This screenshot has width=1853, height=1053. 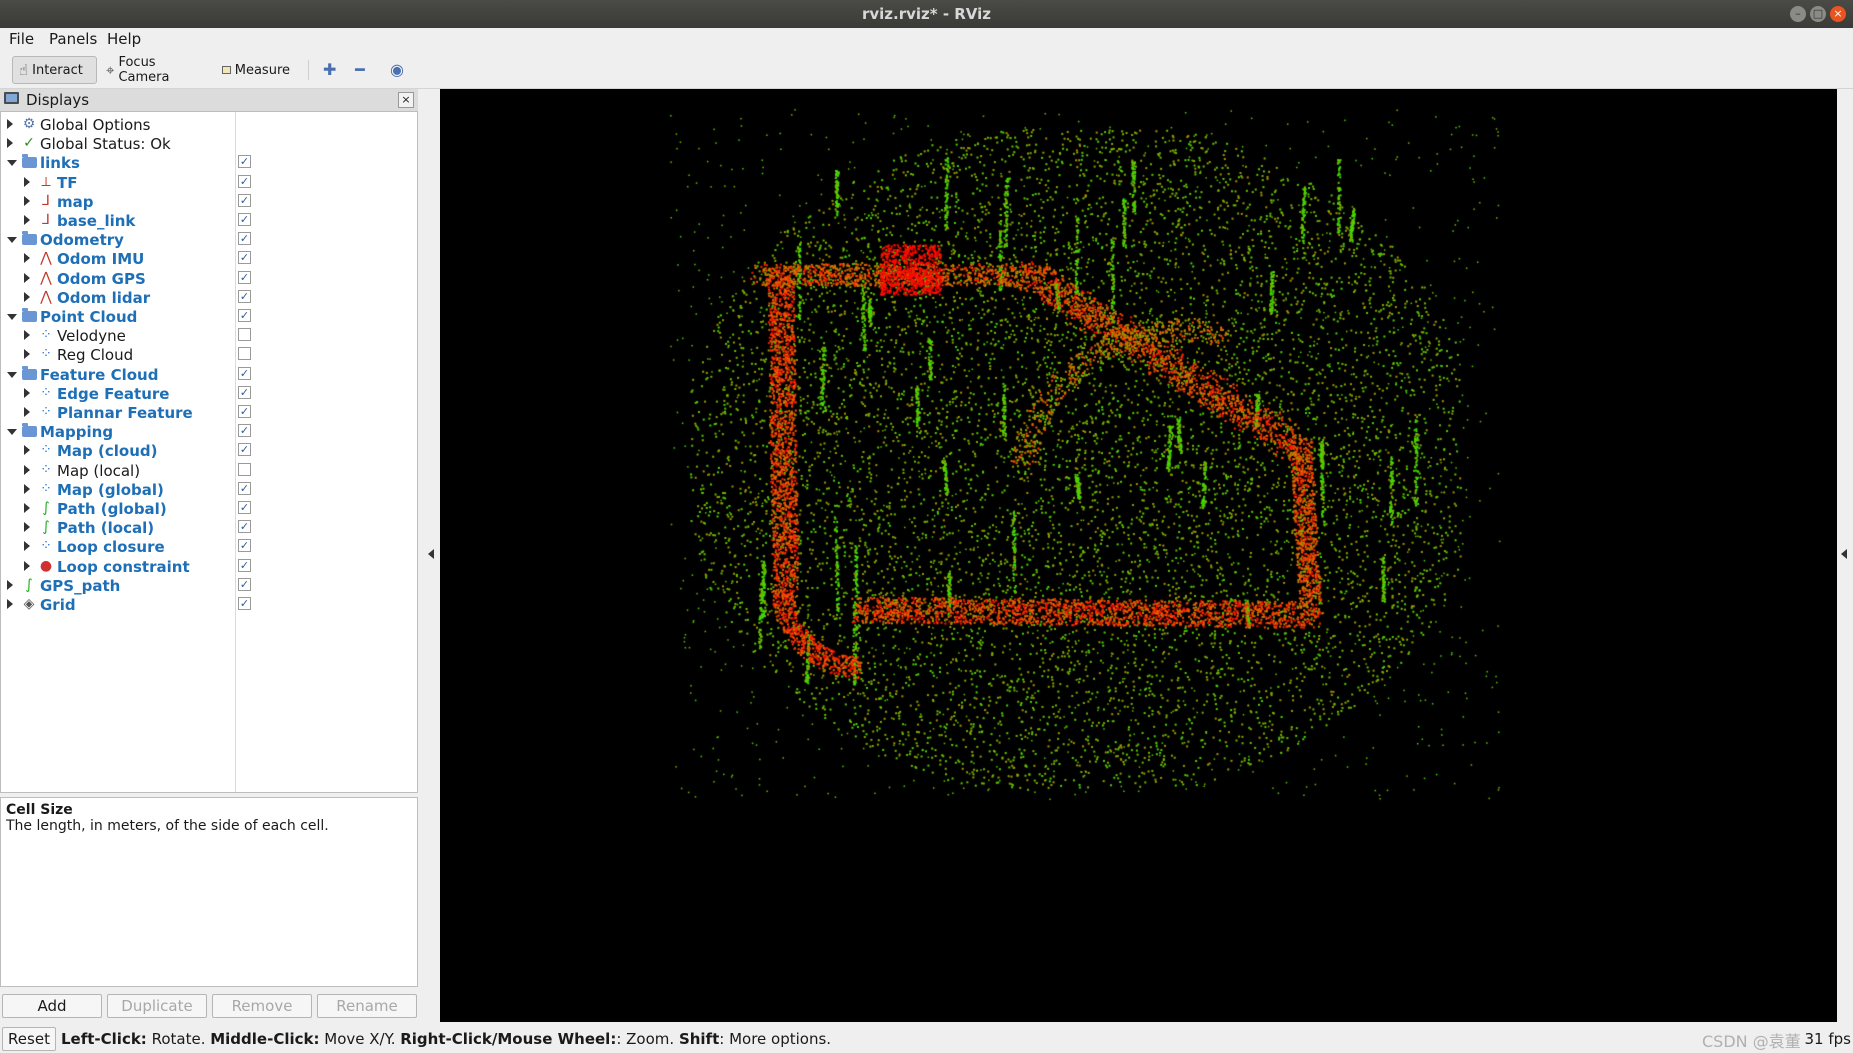 I want to click on menu-help: Help, so click(x=124, y=39).